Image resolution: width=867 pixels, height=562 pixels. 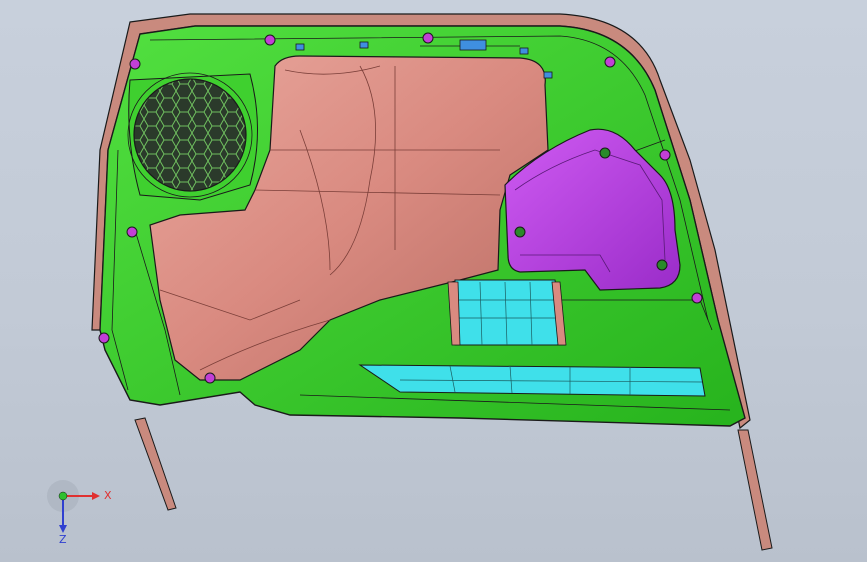 I want to click on lower-trim-right, so click(x=755, y=490).